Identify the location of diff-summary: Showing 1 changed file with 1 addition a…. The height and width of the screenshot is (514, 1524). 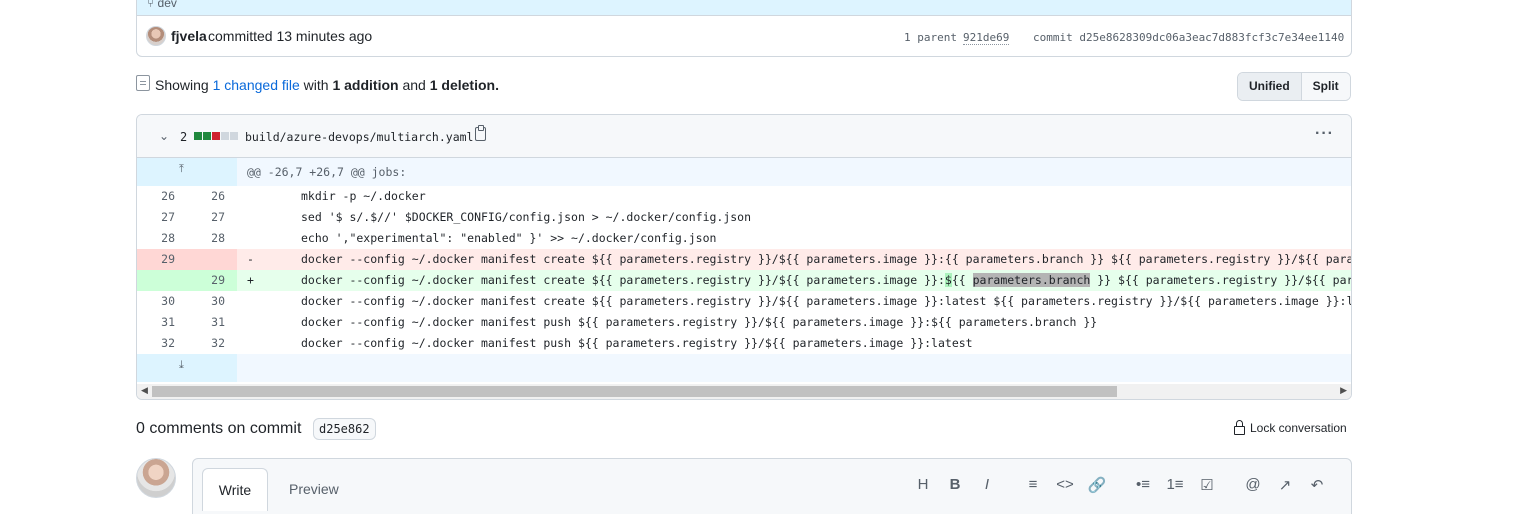
(327, 85).